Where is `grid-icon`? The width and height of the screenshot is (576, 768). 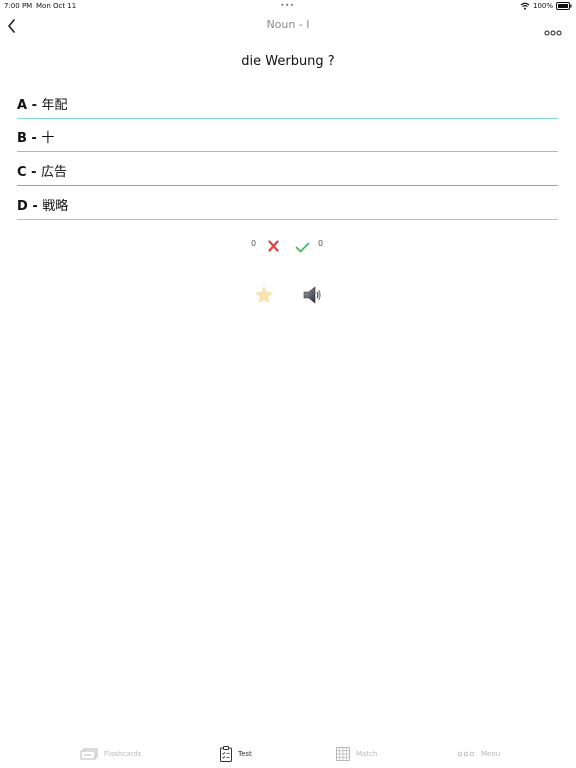
grid-icon is located at coordinates (343, 754).